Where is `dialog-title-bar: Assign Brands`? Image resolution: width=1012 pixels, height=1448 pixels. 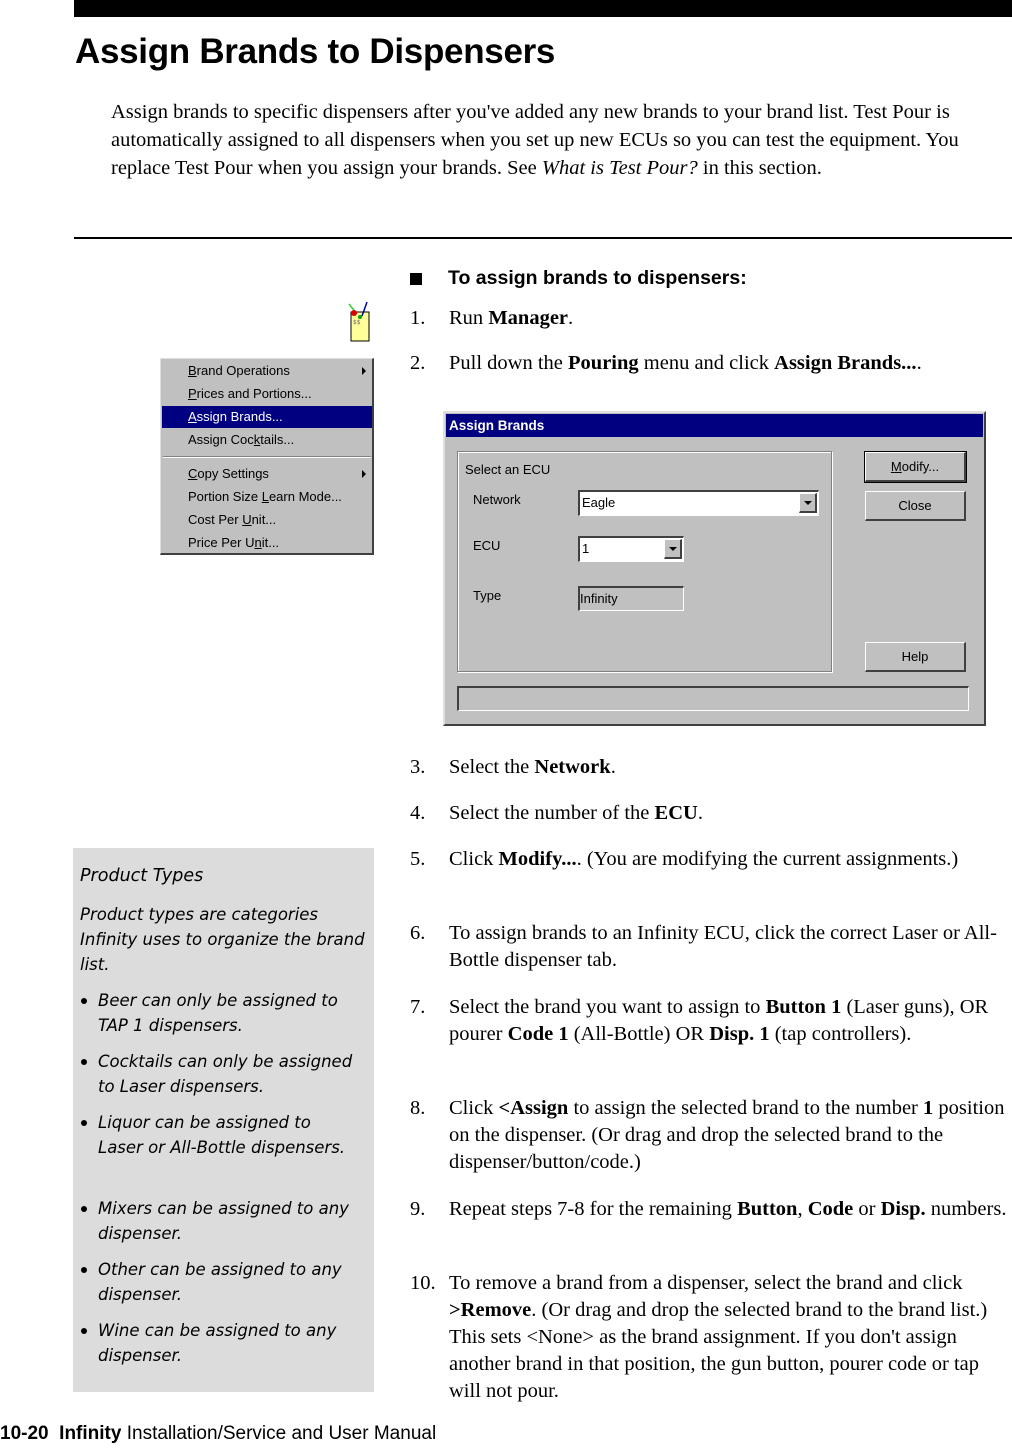
dialog-title-bar: Assign Brands is located at coordinates (714, 425).